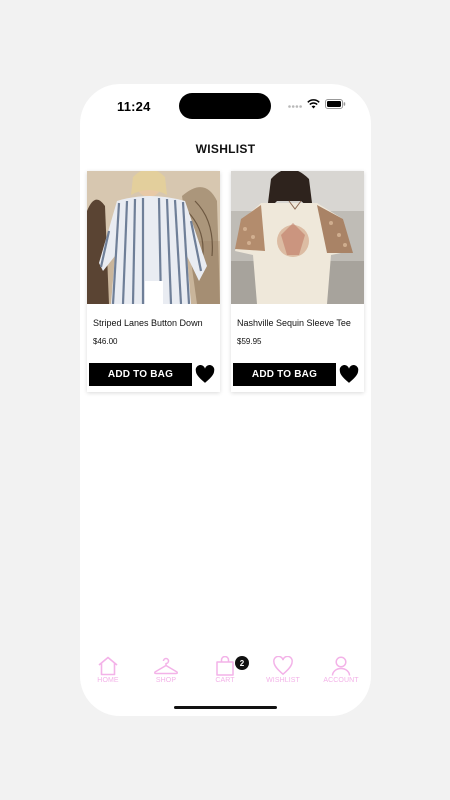  Describe the element at coordinates (166, 680) in the screenshot. I see `tab-label: SHOP` at that location.